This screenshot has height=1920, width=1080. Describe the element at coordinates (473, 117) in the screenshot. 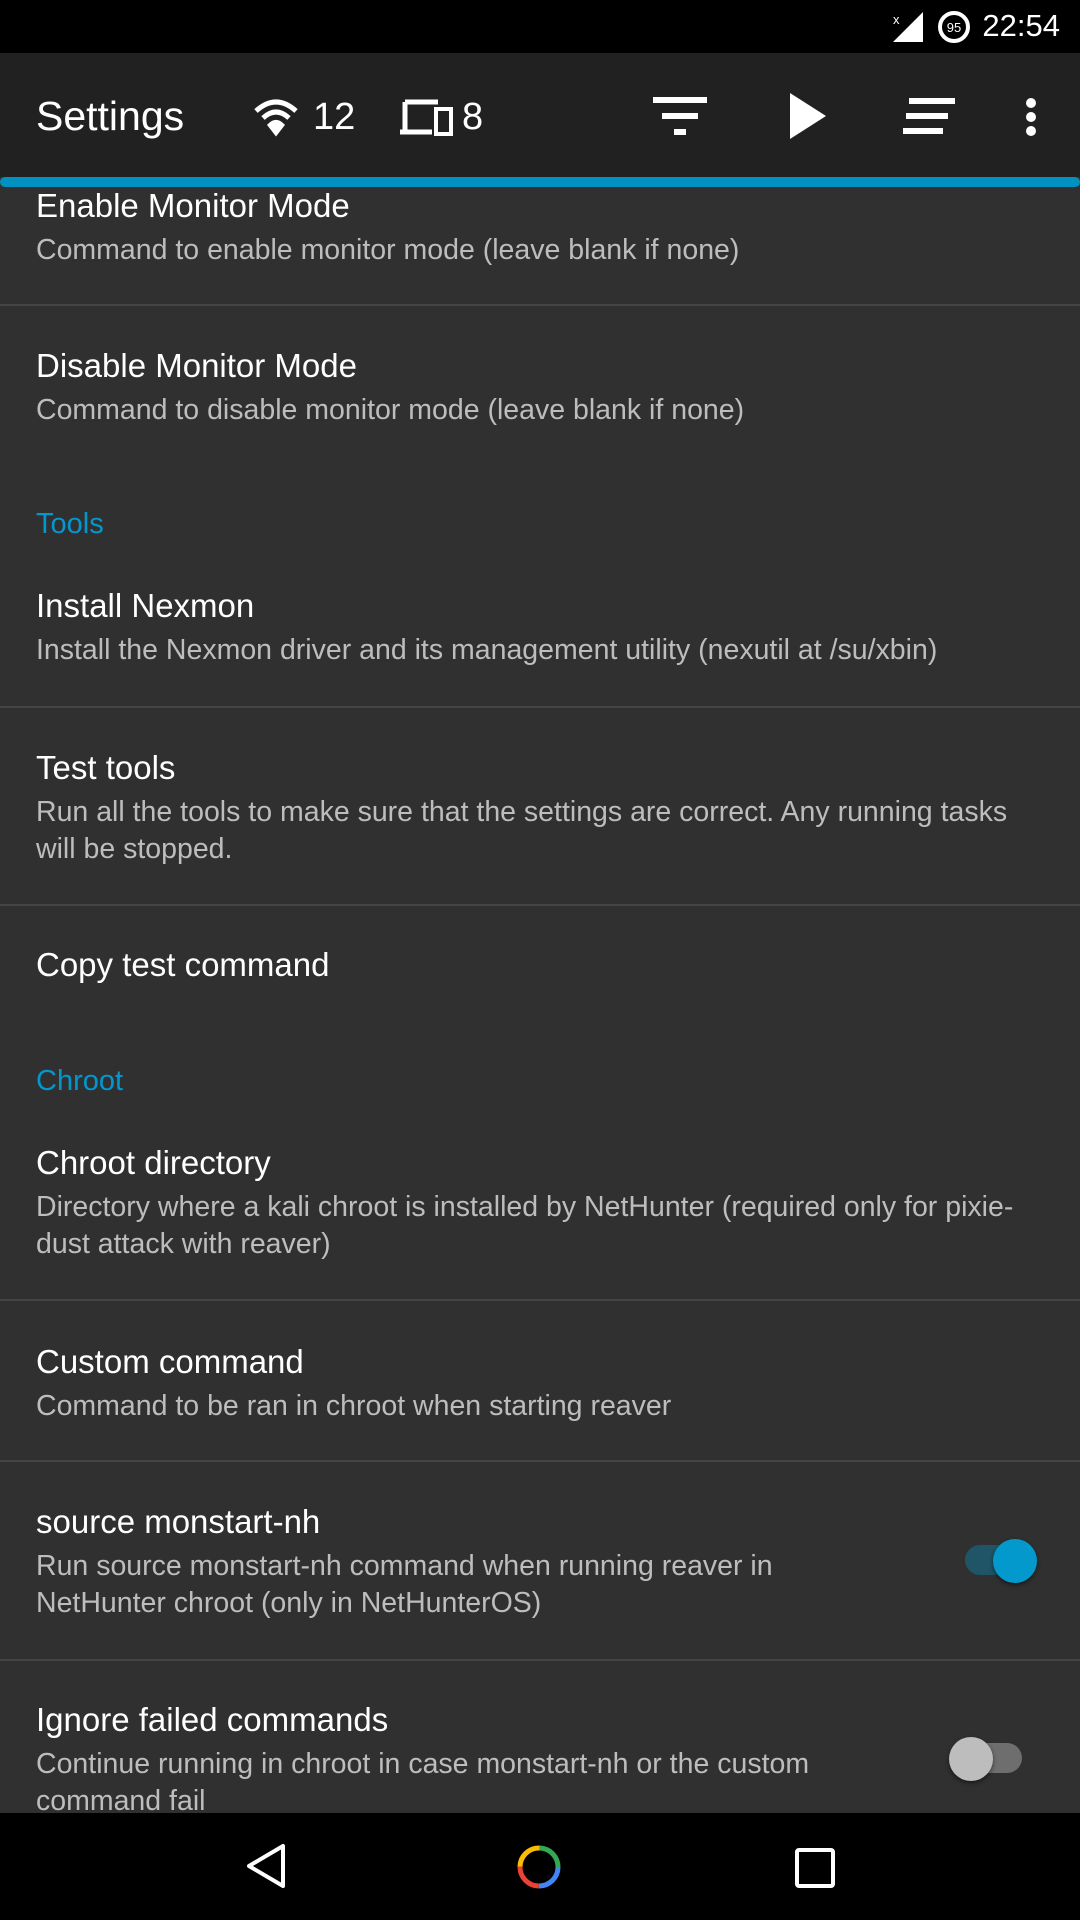

I see `devices-count: 8` at that location.